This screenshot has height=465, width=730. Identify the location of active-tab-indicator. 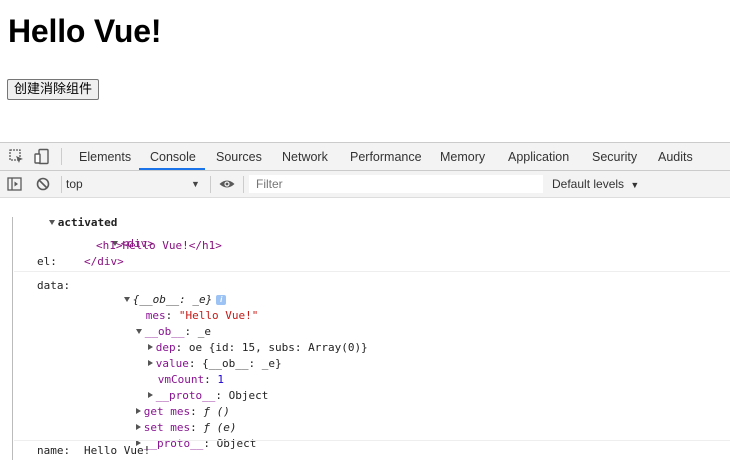
(172, 169).